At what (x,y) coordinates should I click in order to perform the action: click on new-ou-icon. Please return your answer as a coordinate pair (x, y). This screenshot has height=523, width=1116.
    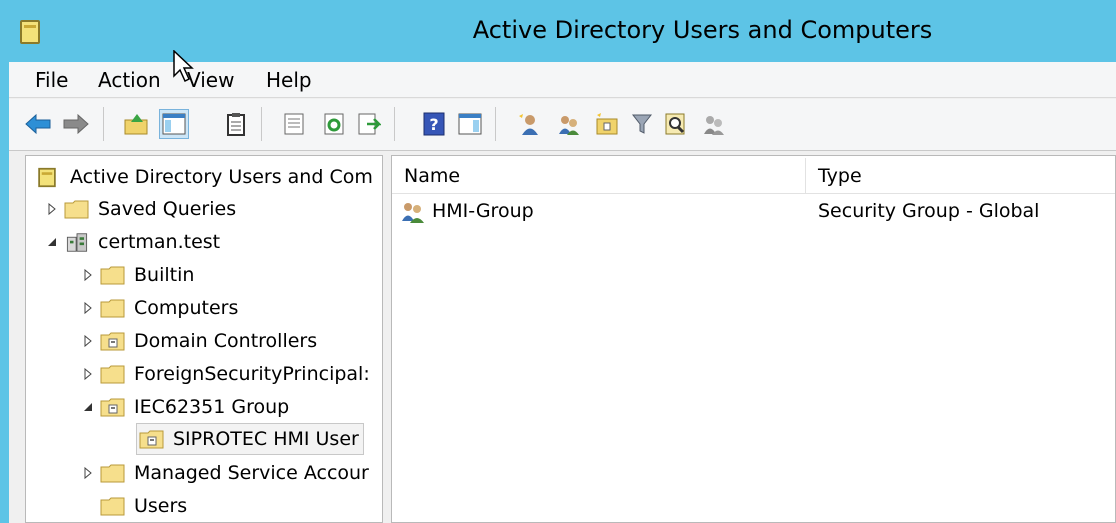
    Looking at the image, I should click on (607, 124).